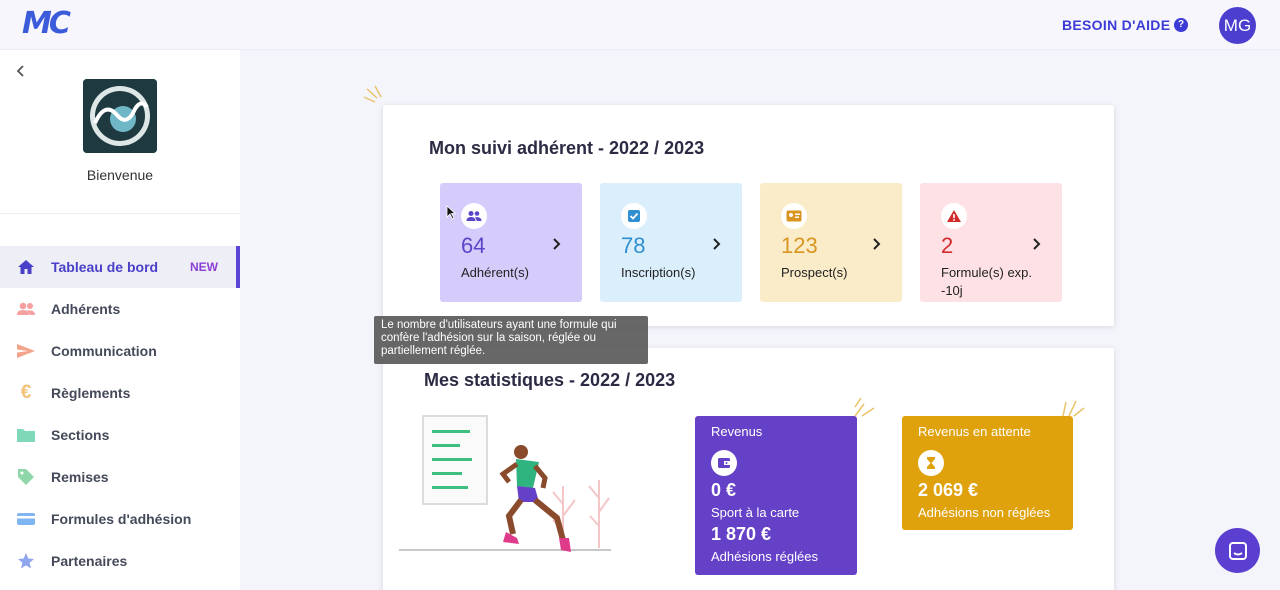 The height and width of the screenshot is (590, 1280). I want to click on wallet-icon, so click(724, 463).